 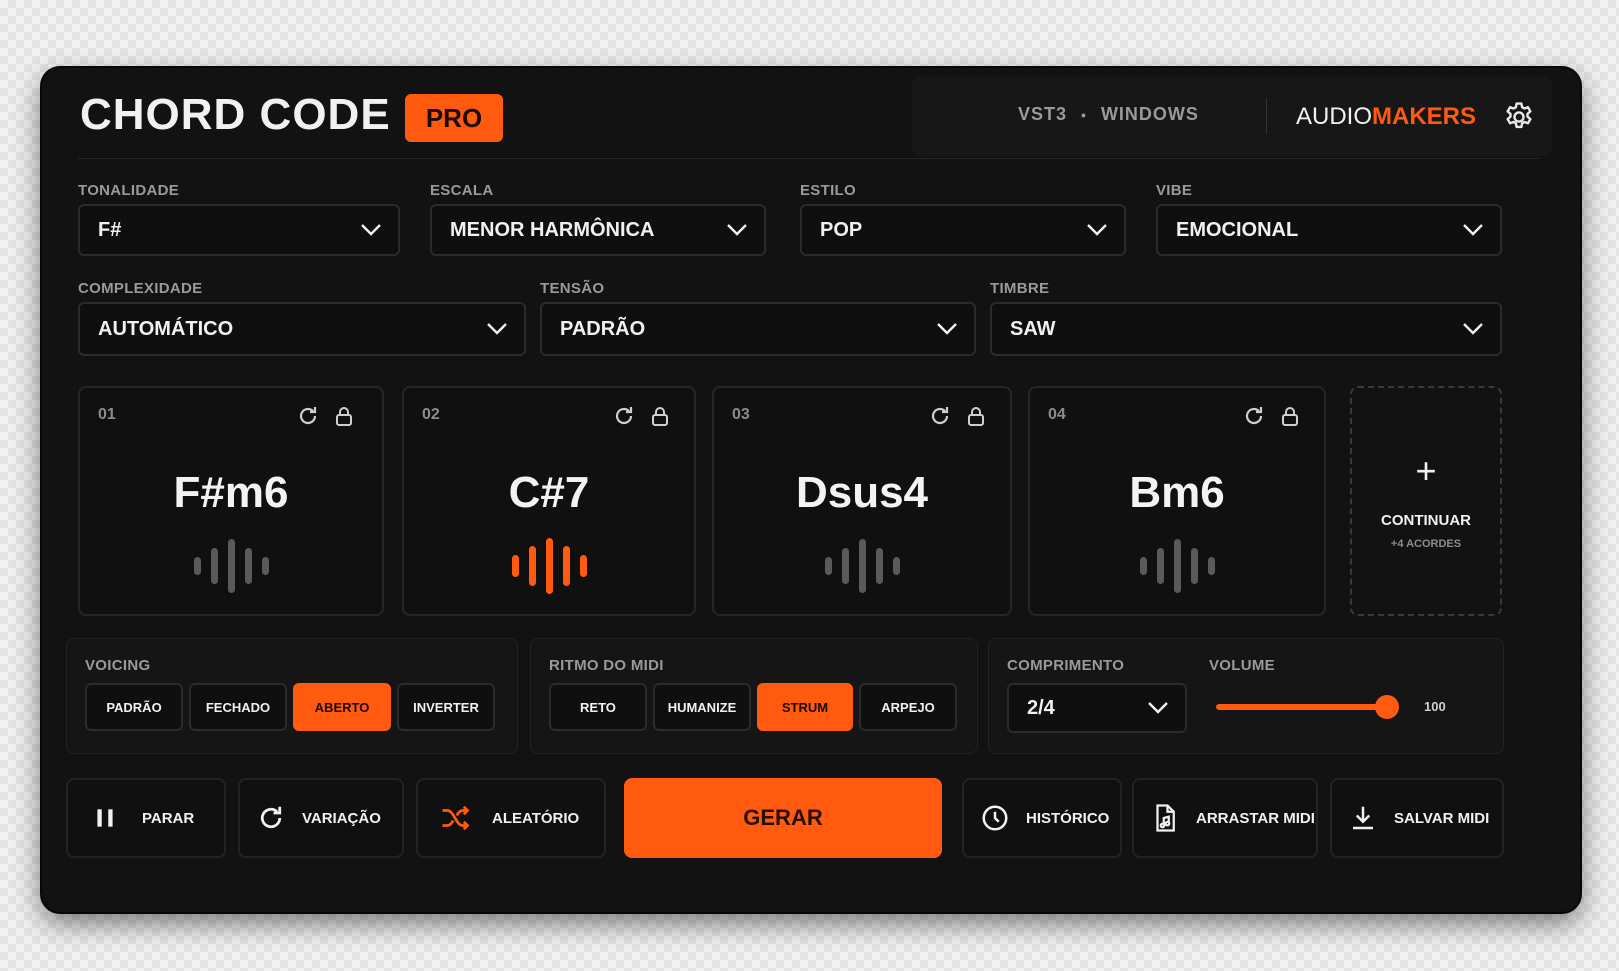 I want to click on length-select: 2/4, so click(x=1097, y=708).